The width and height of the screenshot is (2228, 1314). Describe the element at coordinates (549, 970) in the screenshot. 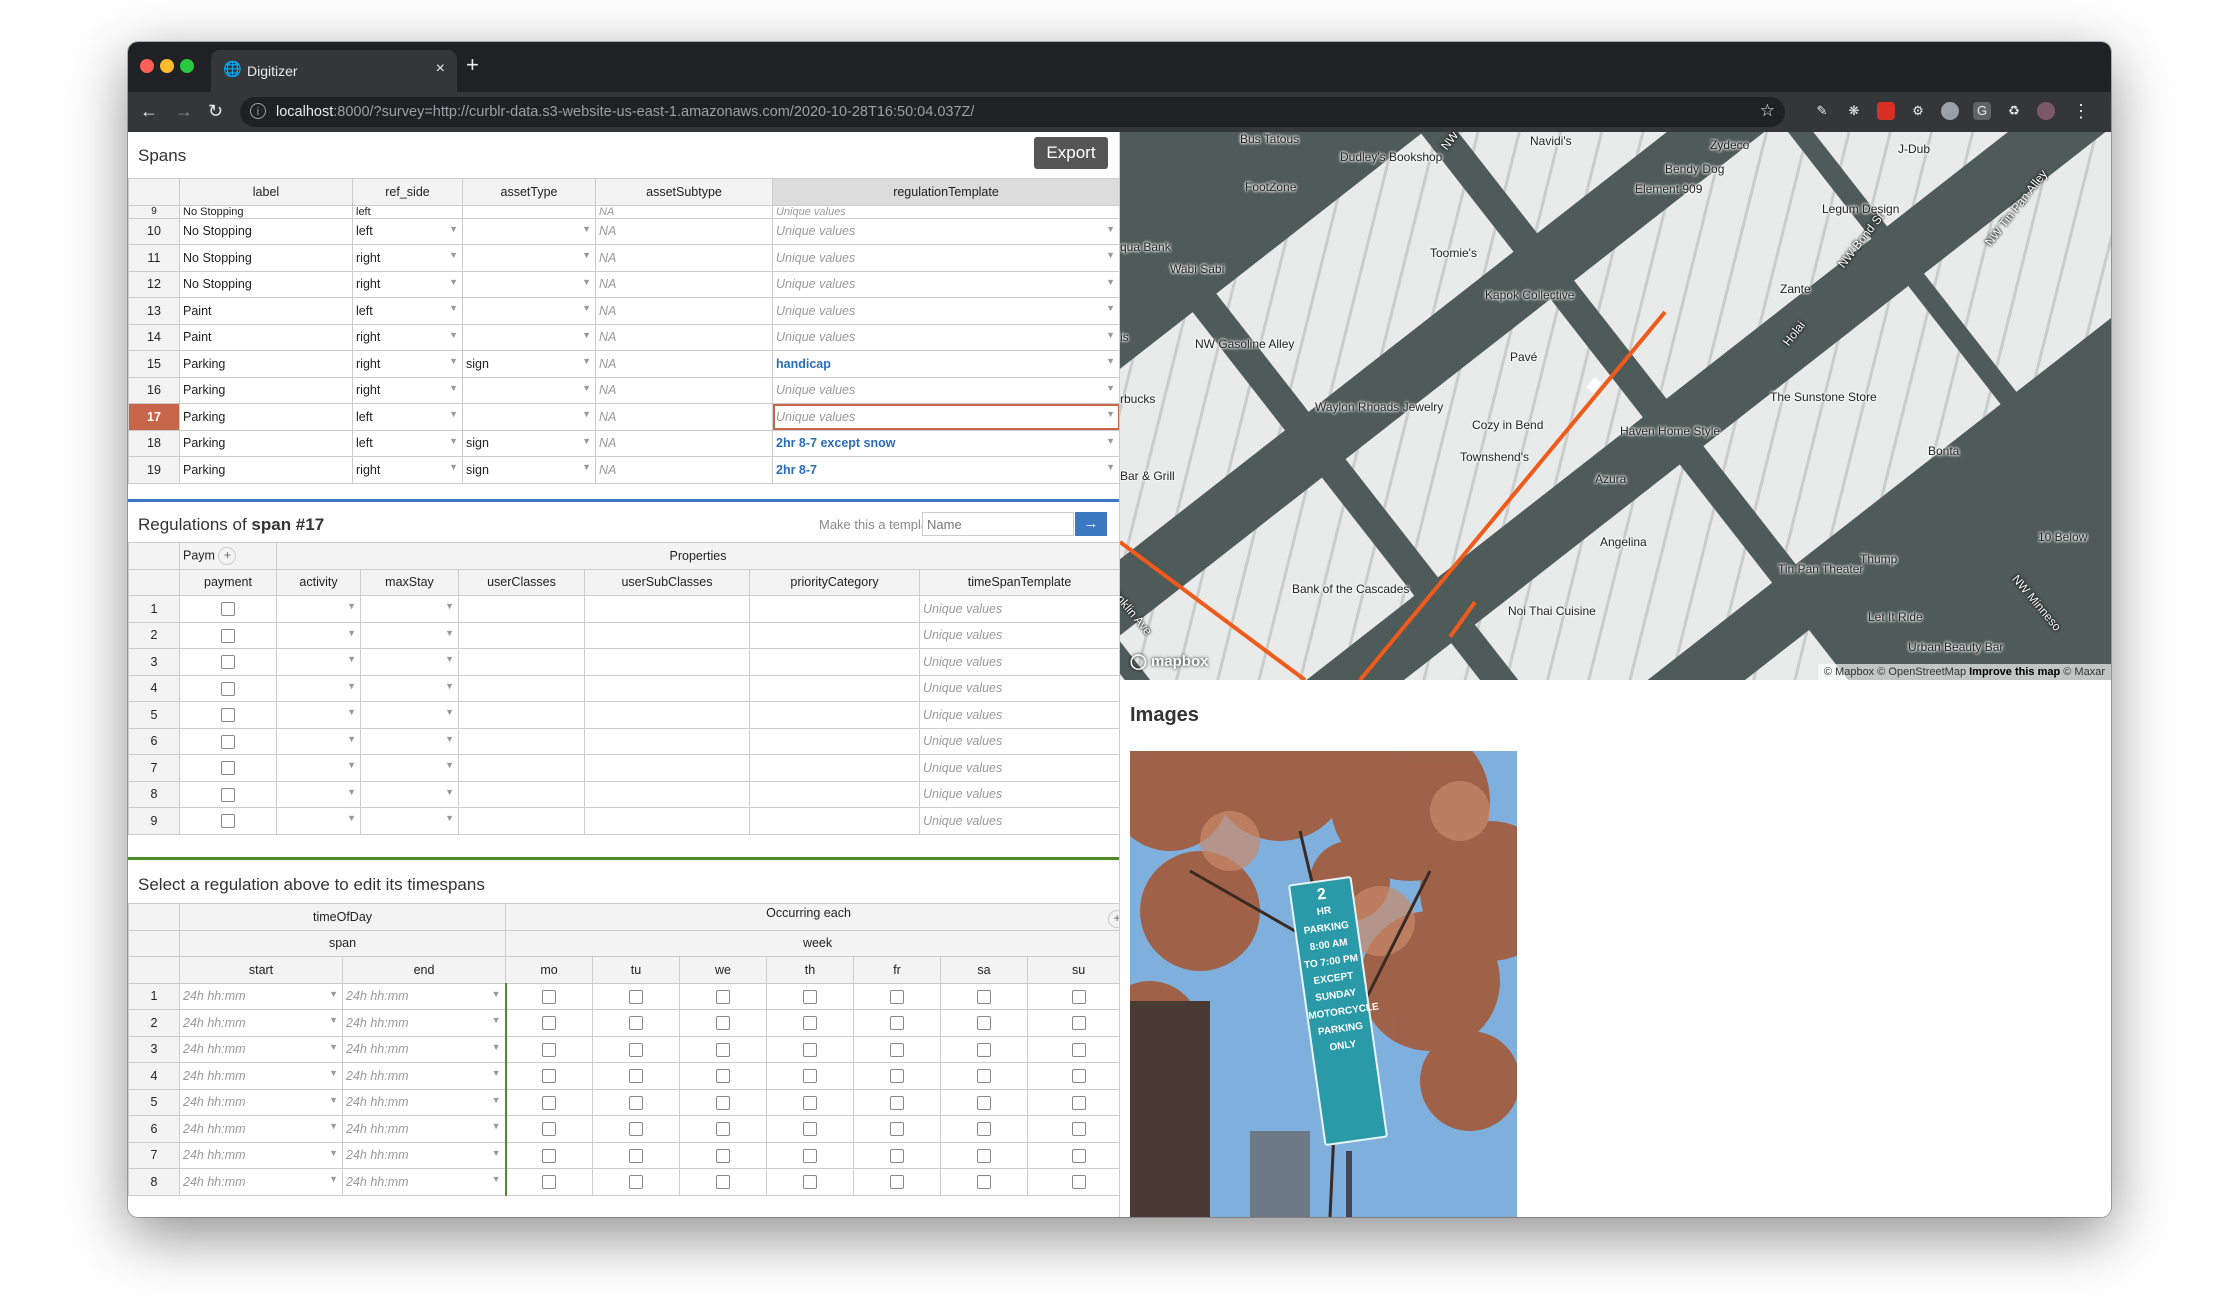

I see `col-header-mo: mo` at that location.